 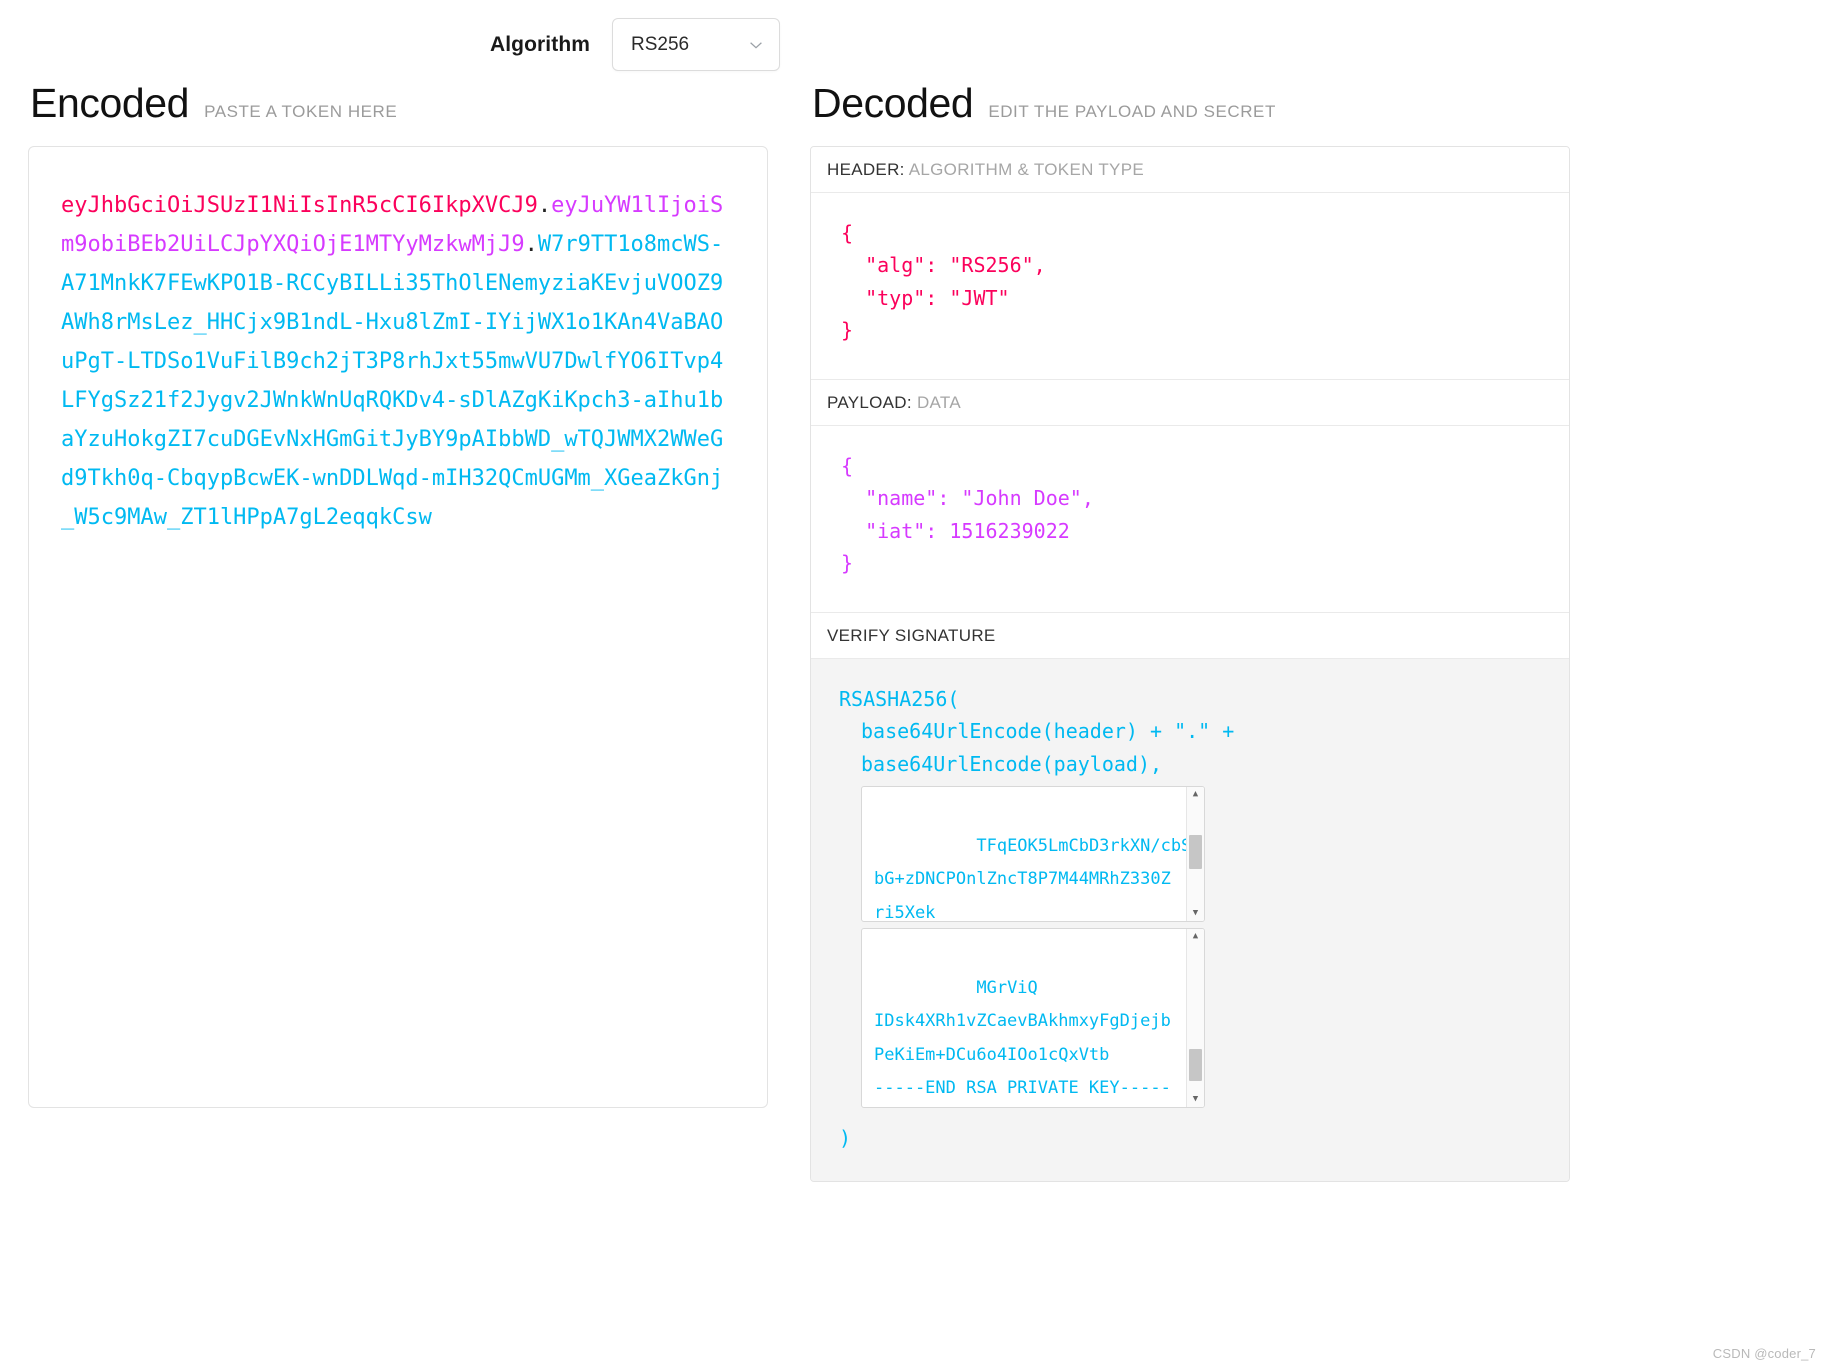 What do you see at coordinates (1012, 763) in the screenshot?
I see `signature-line-3: base64UrlEncode(payload),` at bounding box center [1012, 763].